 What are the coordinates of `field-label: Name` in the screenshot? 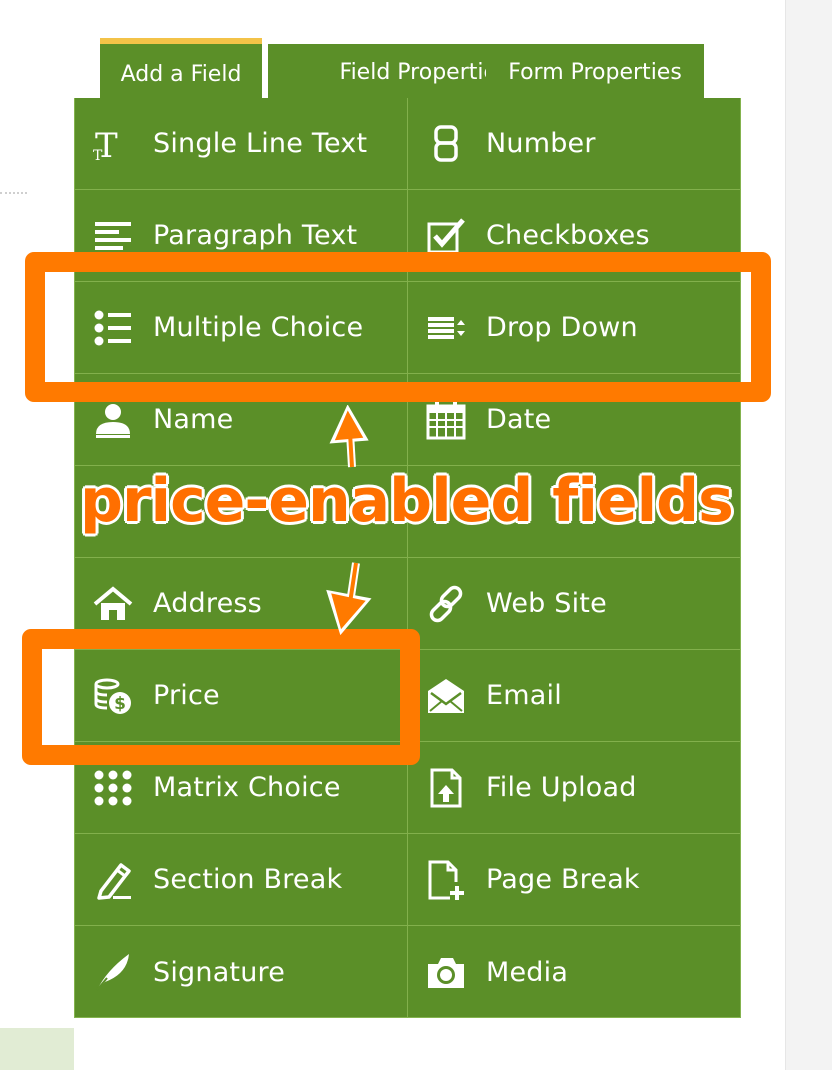 It's located at (193, 419).